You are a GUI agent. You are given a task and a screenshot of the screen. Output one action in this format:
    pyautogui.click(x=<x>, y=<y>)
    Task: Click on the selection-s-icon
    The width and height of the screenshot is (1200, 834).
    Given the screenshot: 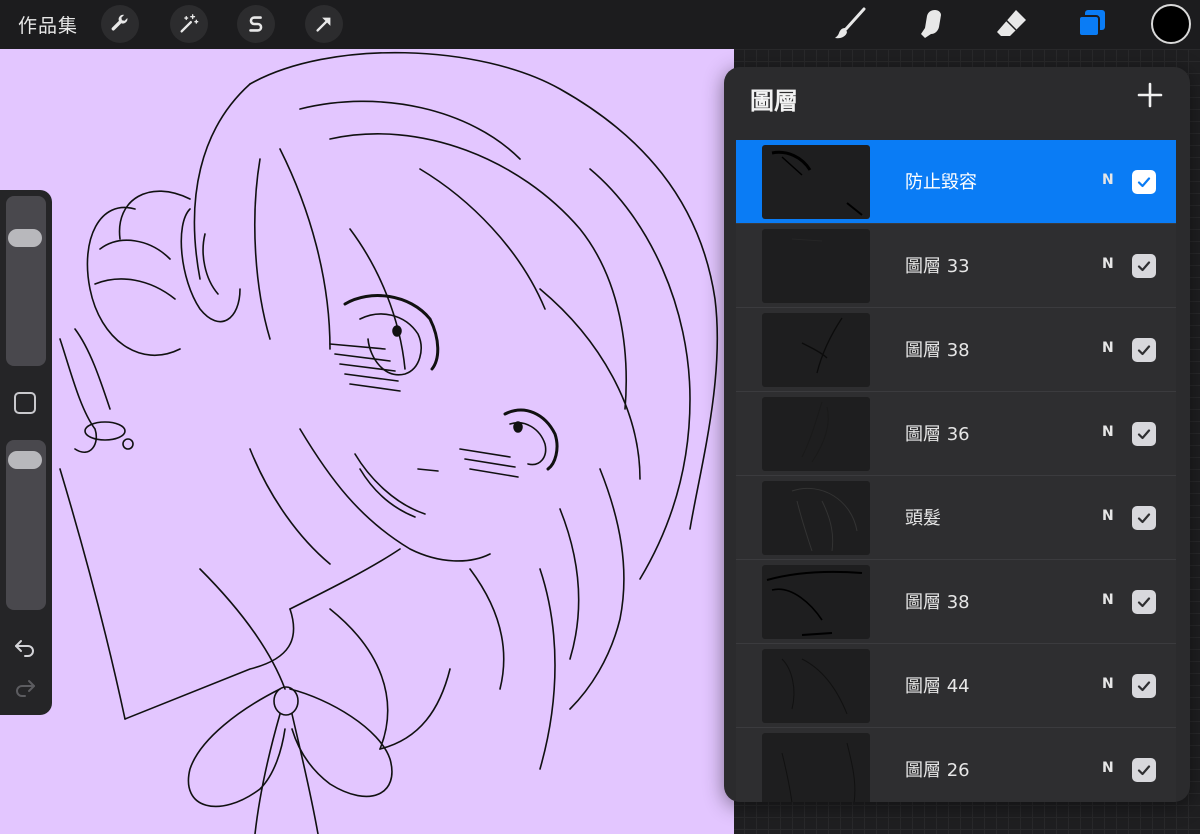 What is the action you would take?
    pyautogui.click(x=256, y=24)
    